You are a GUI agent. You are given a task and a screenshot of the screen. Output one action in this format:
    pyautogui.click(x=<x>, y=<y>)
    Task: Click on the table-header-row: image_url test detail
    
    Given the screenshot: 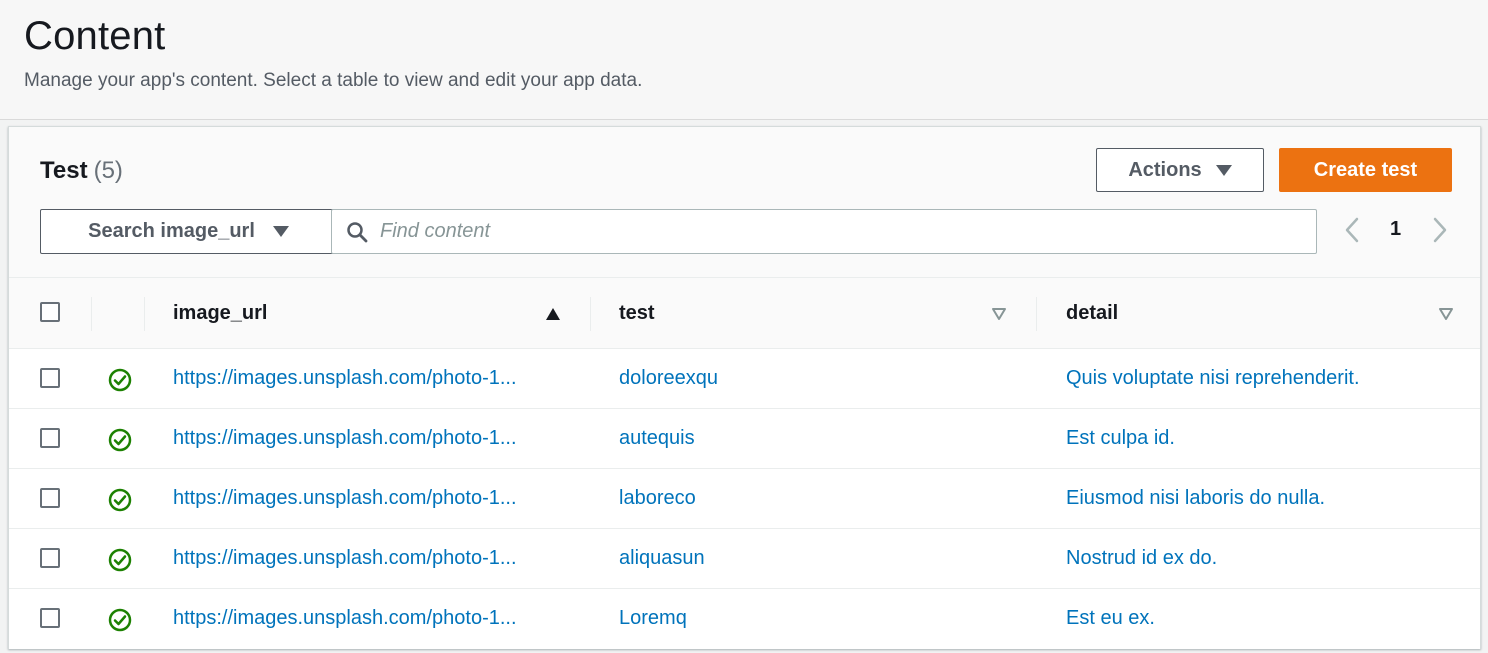 What is the action you would take?
    pyautogui.click(x=744, y=313)
    